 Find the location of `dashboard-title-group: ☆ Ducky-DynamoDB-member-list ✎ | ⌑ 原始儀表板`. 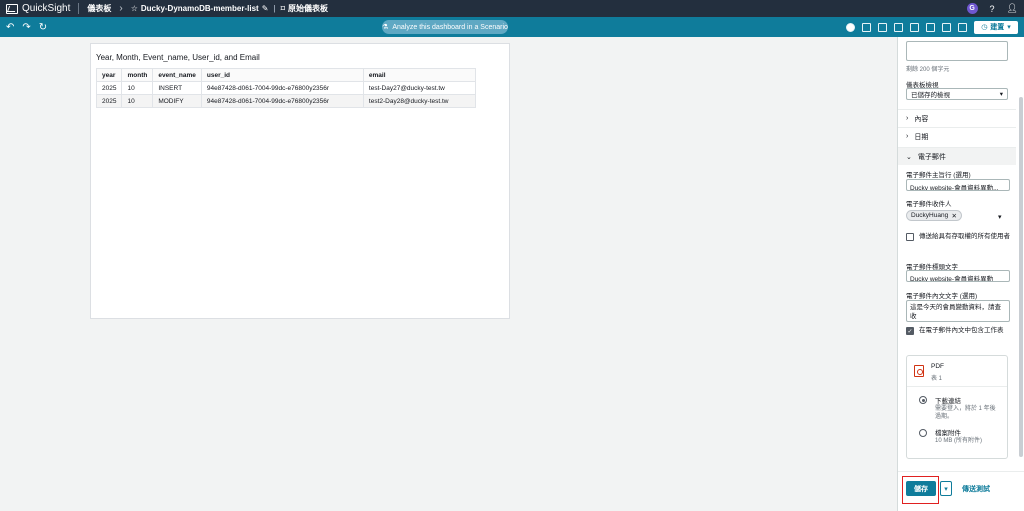

dashboard-title-group: ☆ Ducky-DynamoDB-member-list ✎ | ⌑ 原始儀表板 is located at coordinates (229, 8).